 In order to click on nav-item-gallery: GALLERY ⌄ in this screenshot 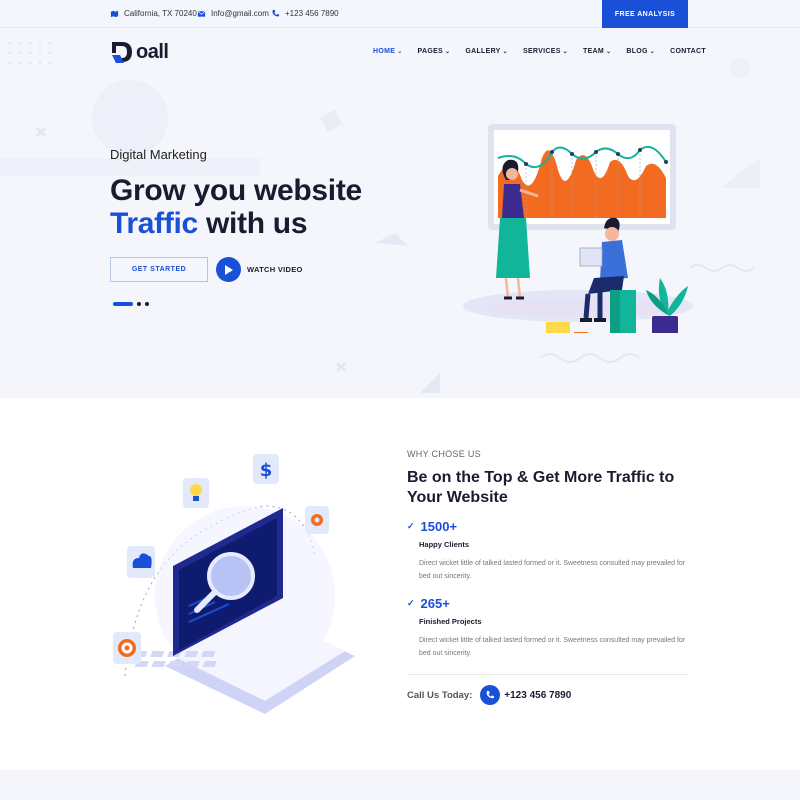, I will do `click(486, 51)`.